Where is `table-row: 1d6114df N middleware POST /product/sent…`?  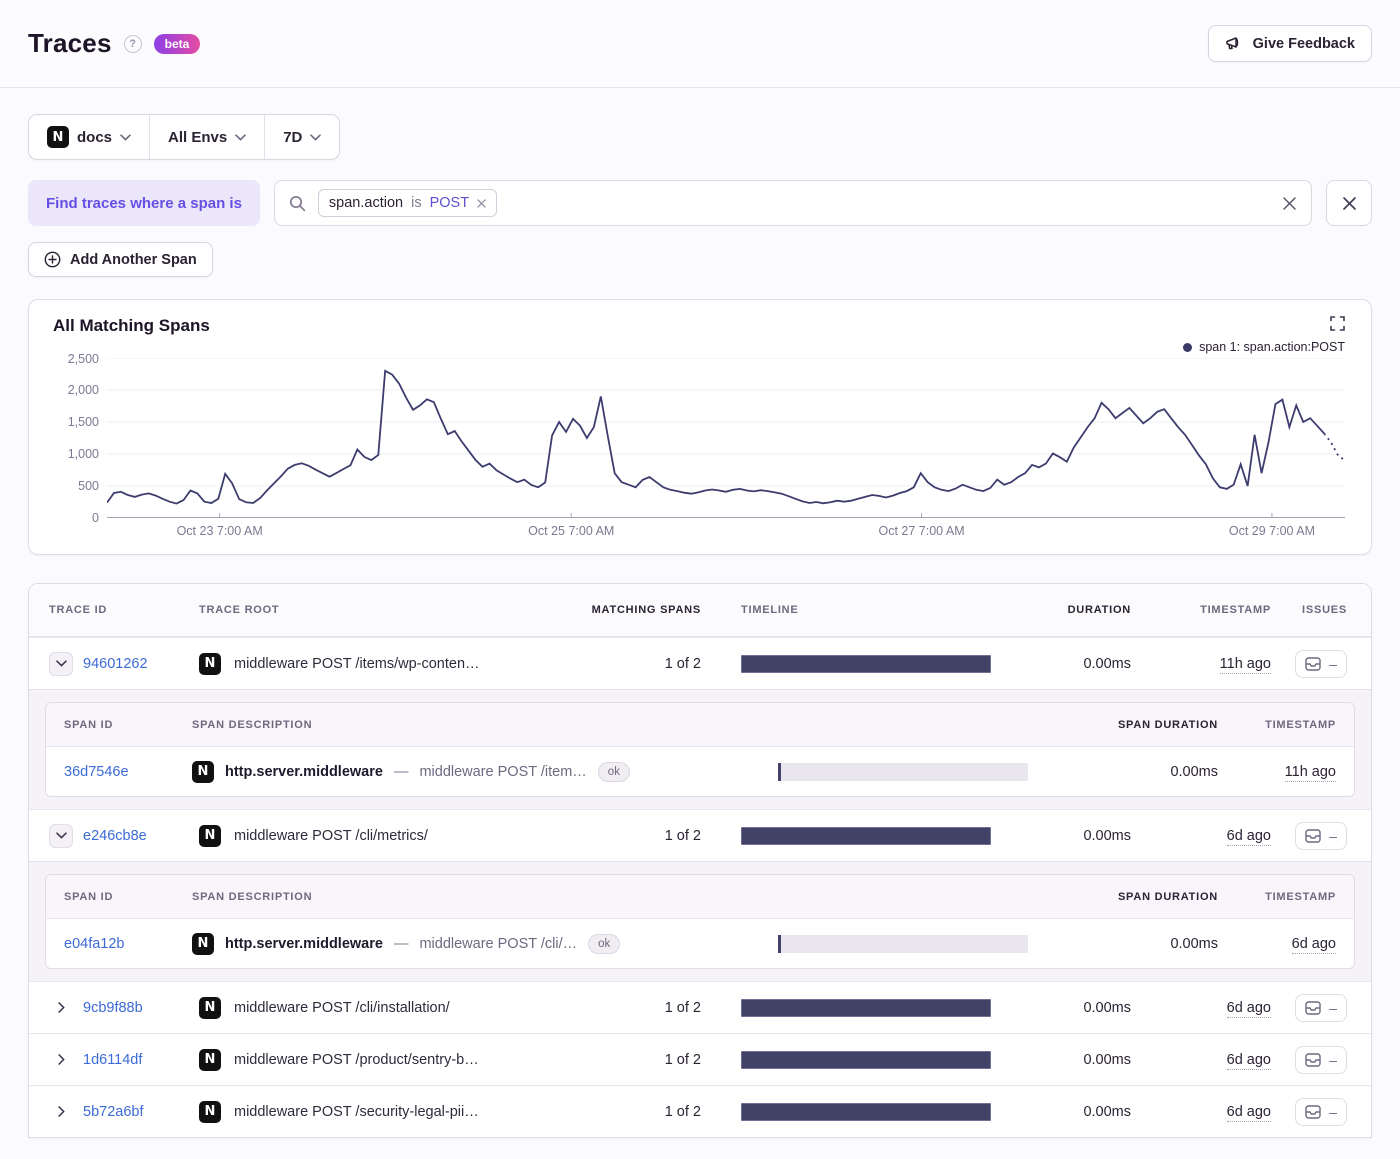
table-row: 1d6114df N middleware POST /product/sent… is located at coordinates (700, 1059).